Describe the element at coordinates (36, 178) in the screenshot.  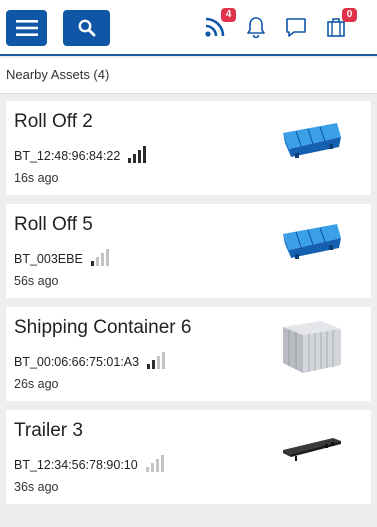
I see `last-seen: 16s ago` at that location.